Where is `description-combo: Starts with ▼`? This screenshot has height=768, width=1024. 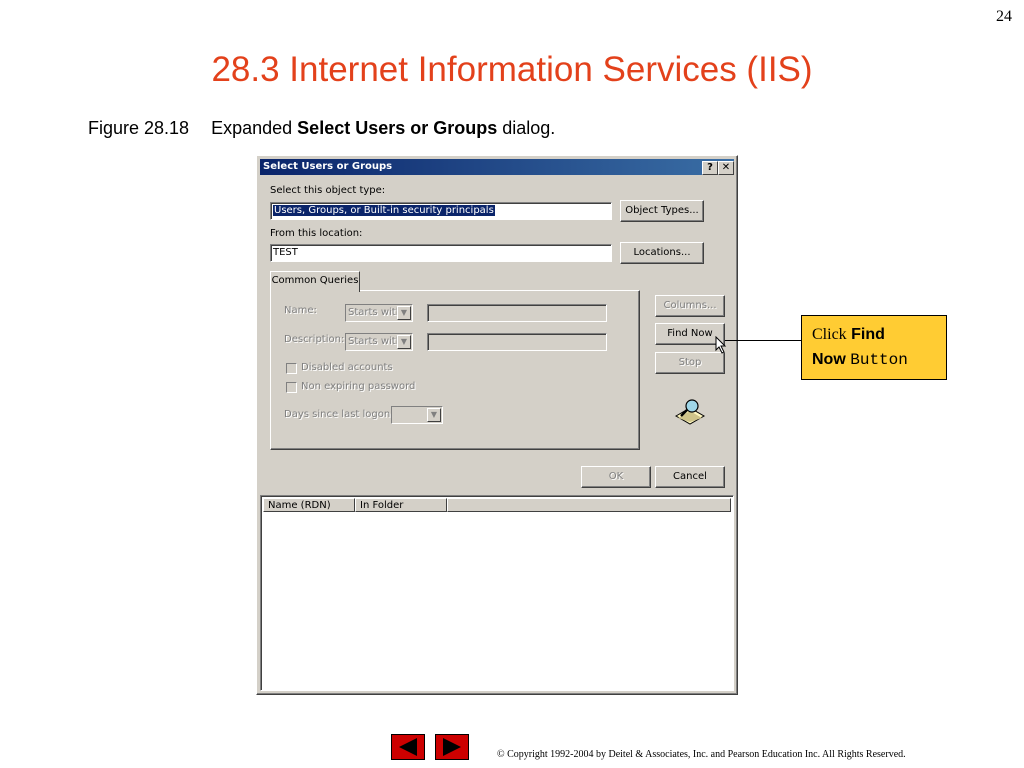
description-combo: Starts with ▼ is located at coordinates (379, 342).